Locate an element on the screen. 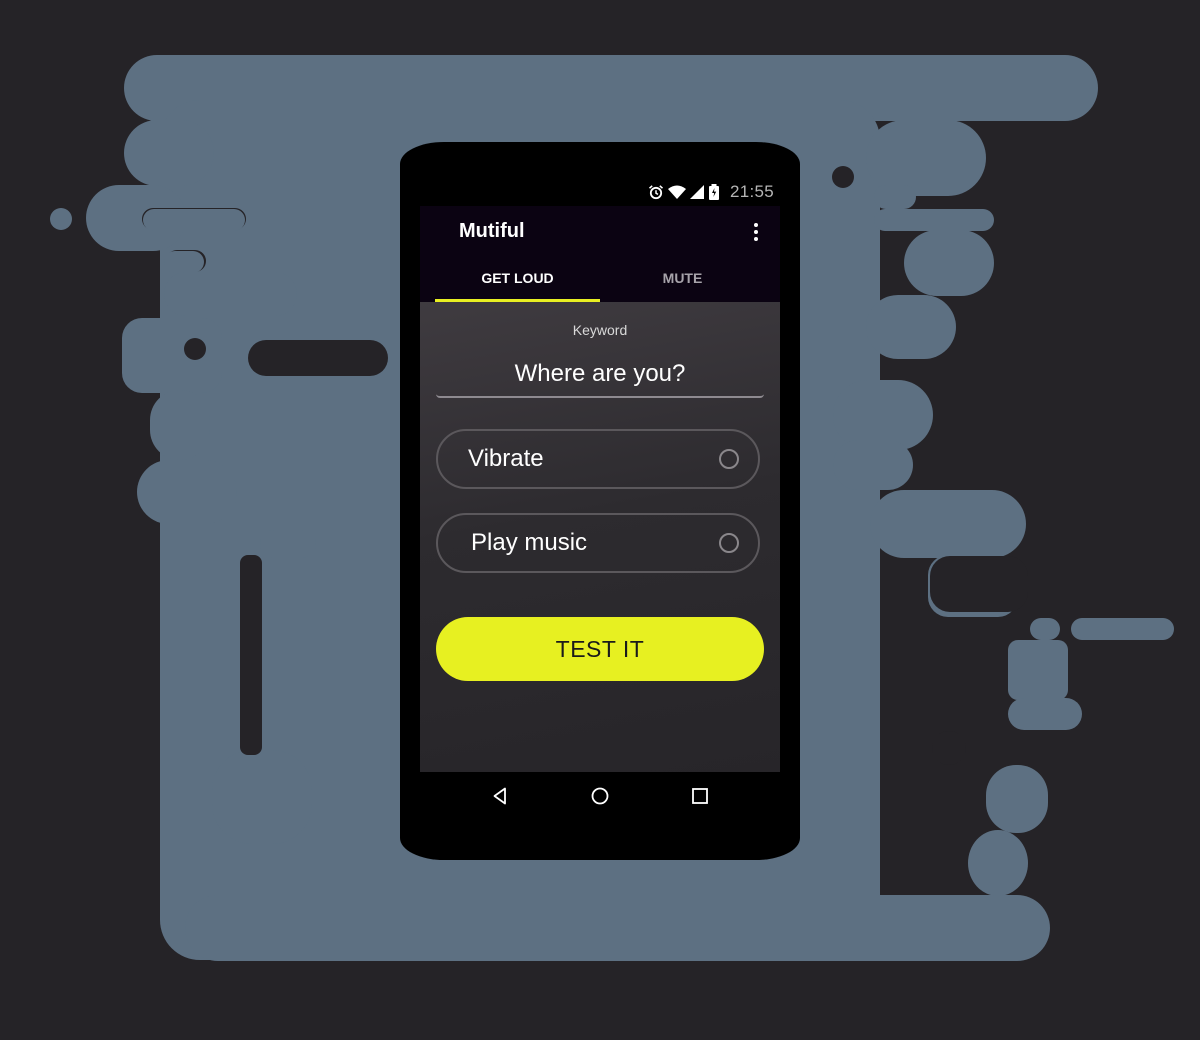  tab-bar: GET LOUD MUTE is located at coordinates (600, 278).